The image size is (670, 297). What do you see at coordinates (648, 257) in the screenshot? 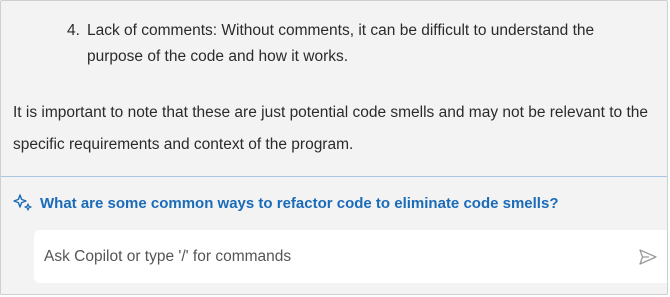
I see `send-icon` at bounding box center [648, 257].